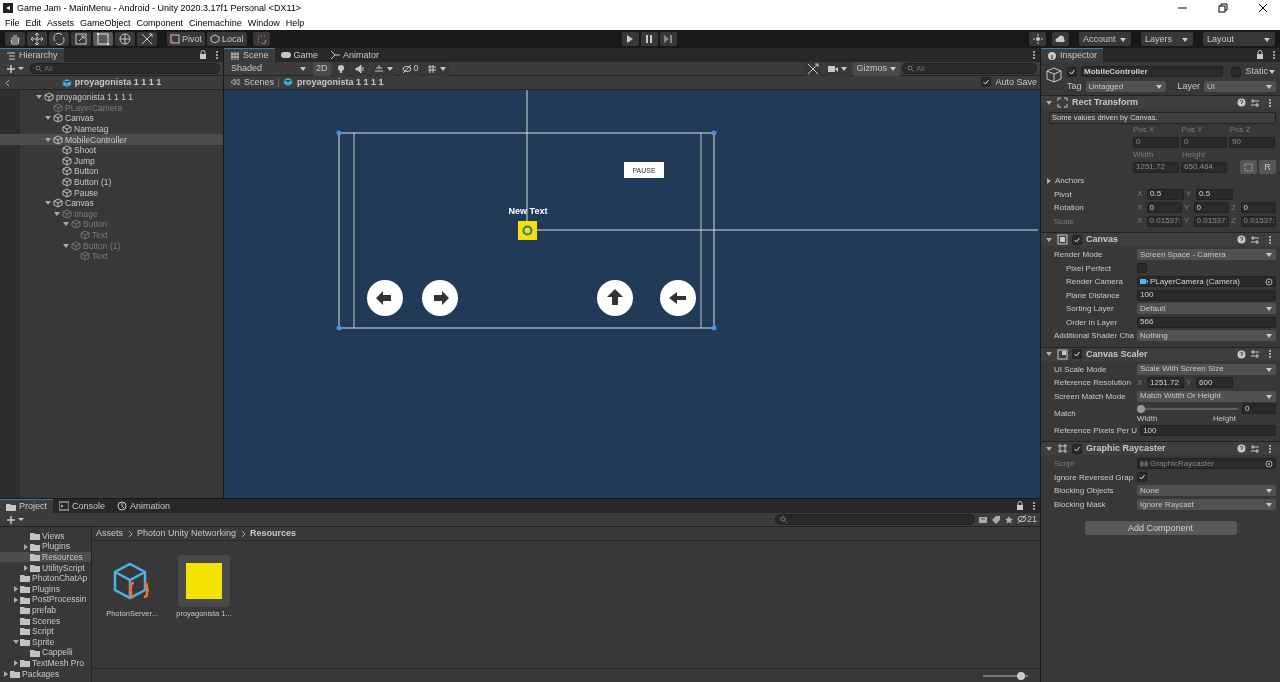 The image size is (1280, 682). Describe the element at coordinates (875, 519) in the screenshot. I see `search-field` at that location.